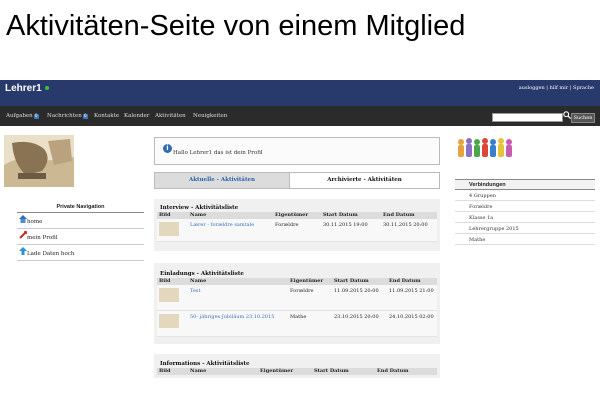  I want to click on connections-item: Mathe, so click(525, 239).